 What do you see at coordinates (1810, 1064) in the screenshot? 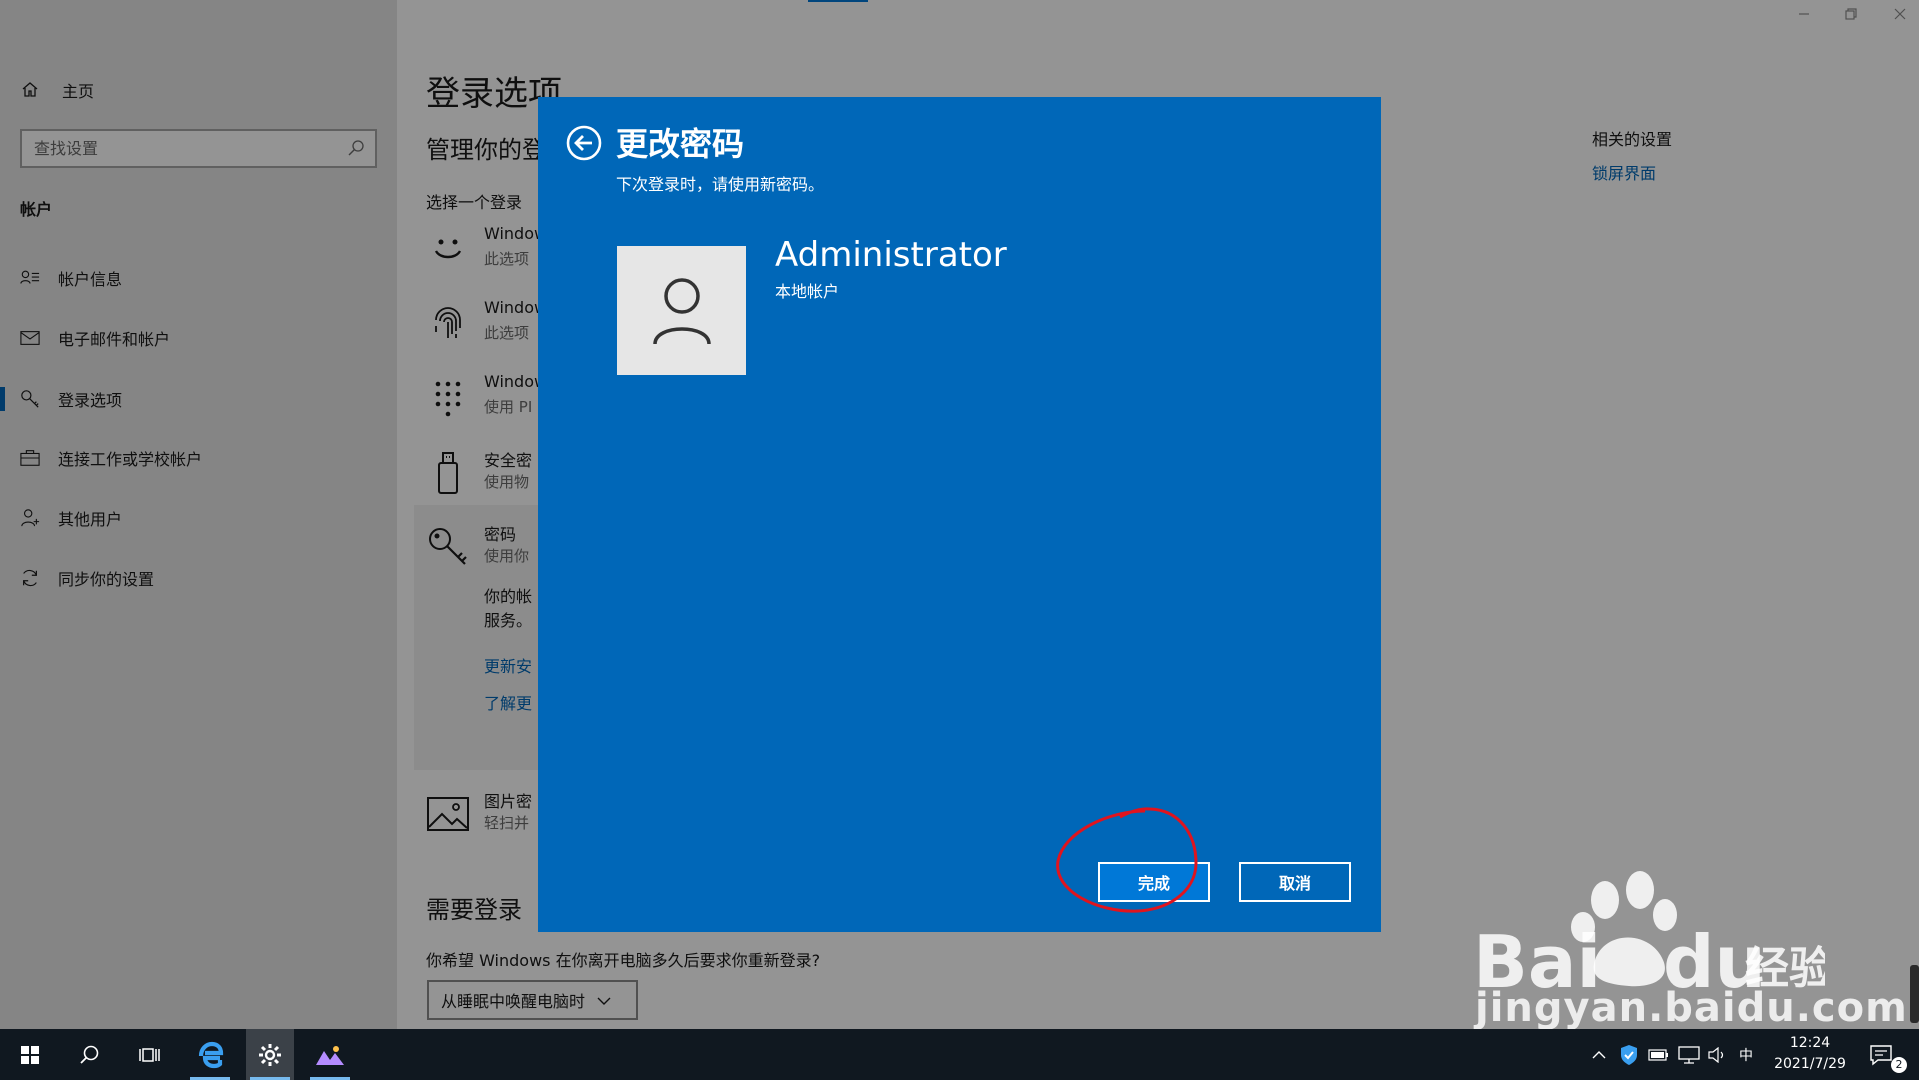
I see `clock-date: 2021/7/29` at bounding box center [1810, 1064].